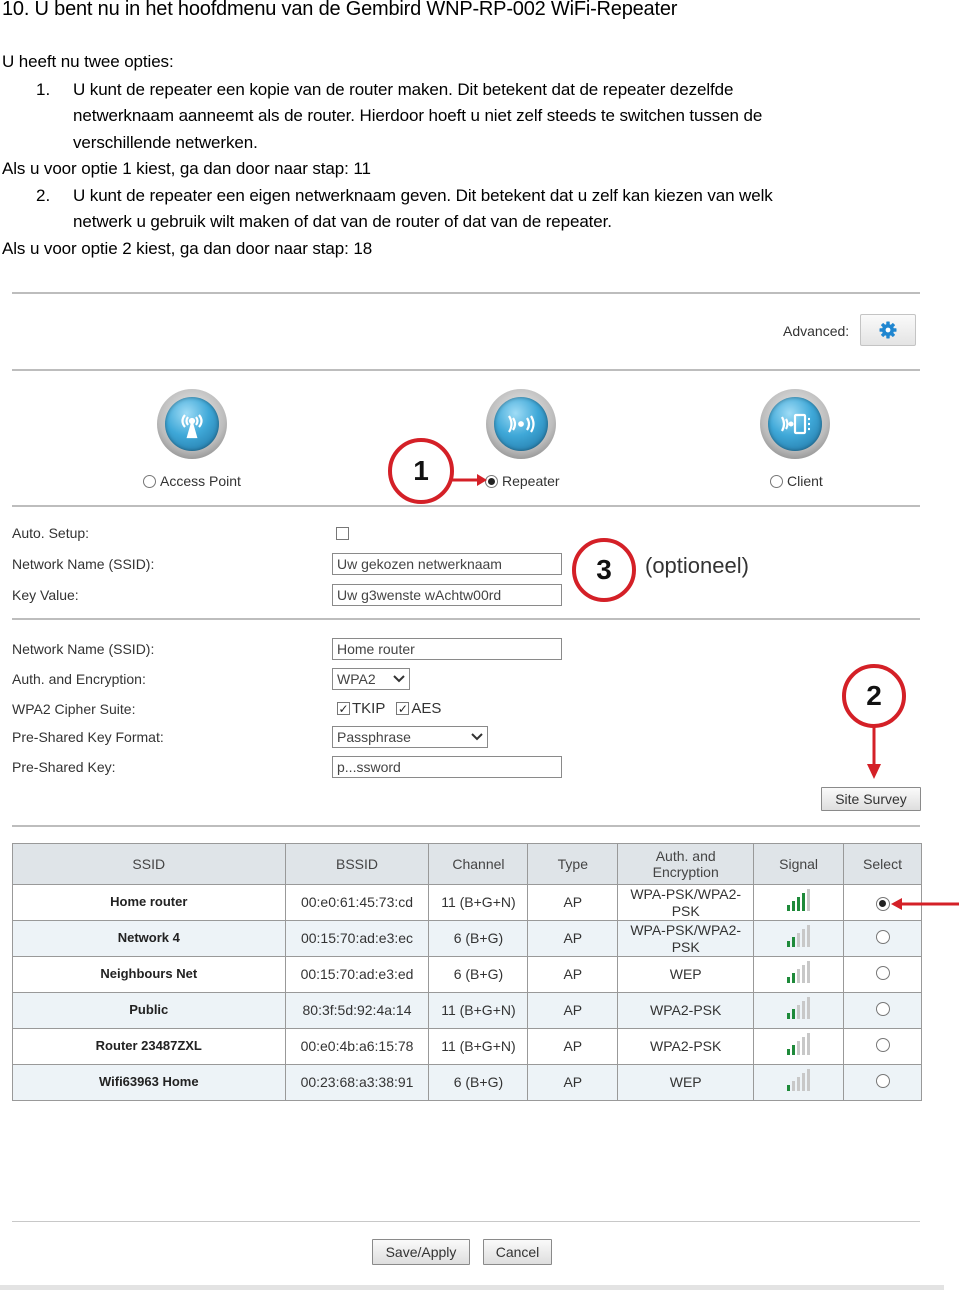 The image size is (960, 1293). I want to click on annotation-step-3-number: 3, so click(604, 569).